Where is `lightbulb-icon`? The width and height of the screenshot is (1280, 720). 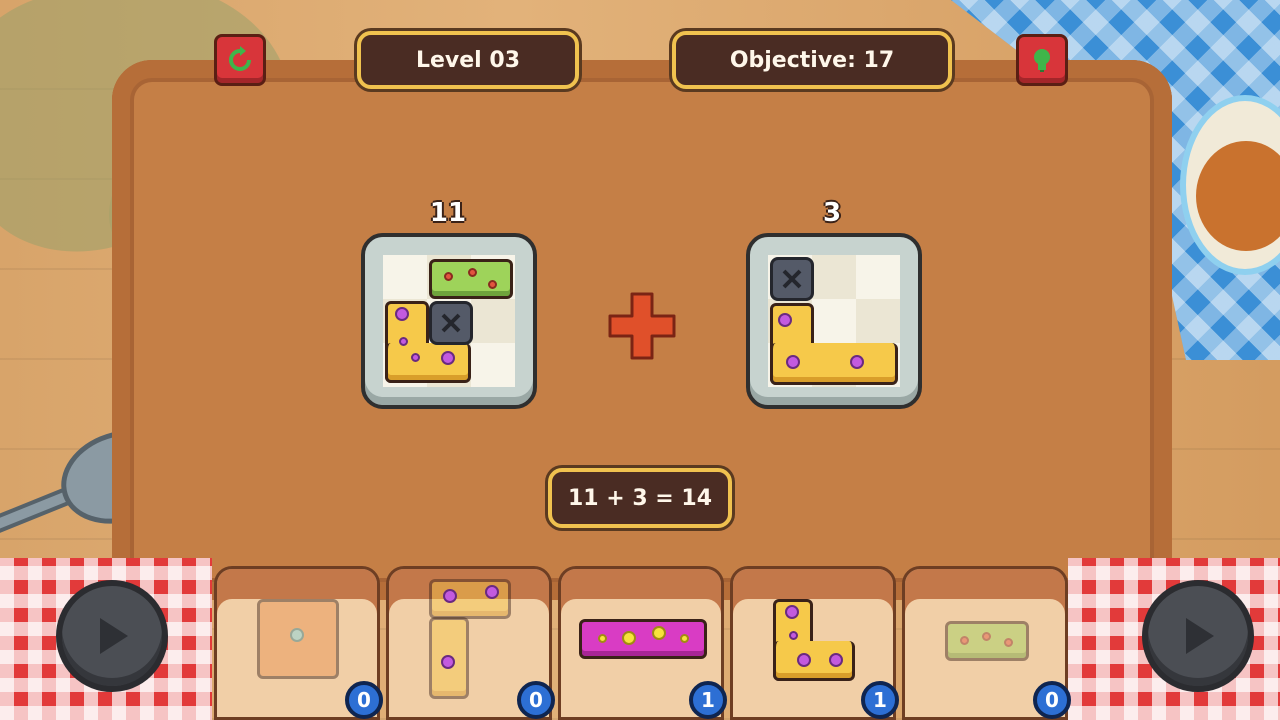 lightbulb-icon is located at coordinates (1042, 60).